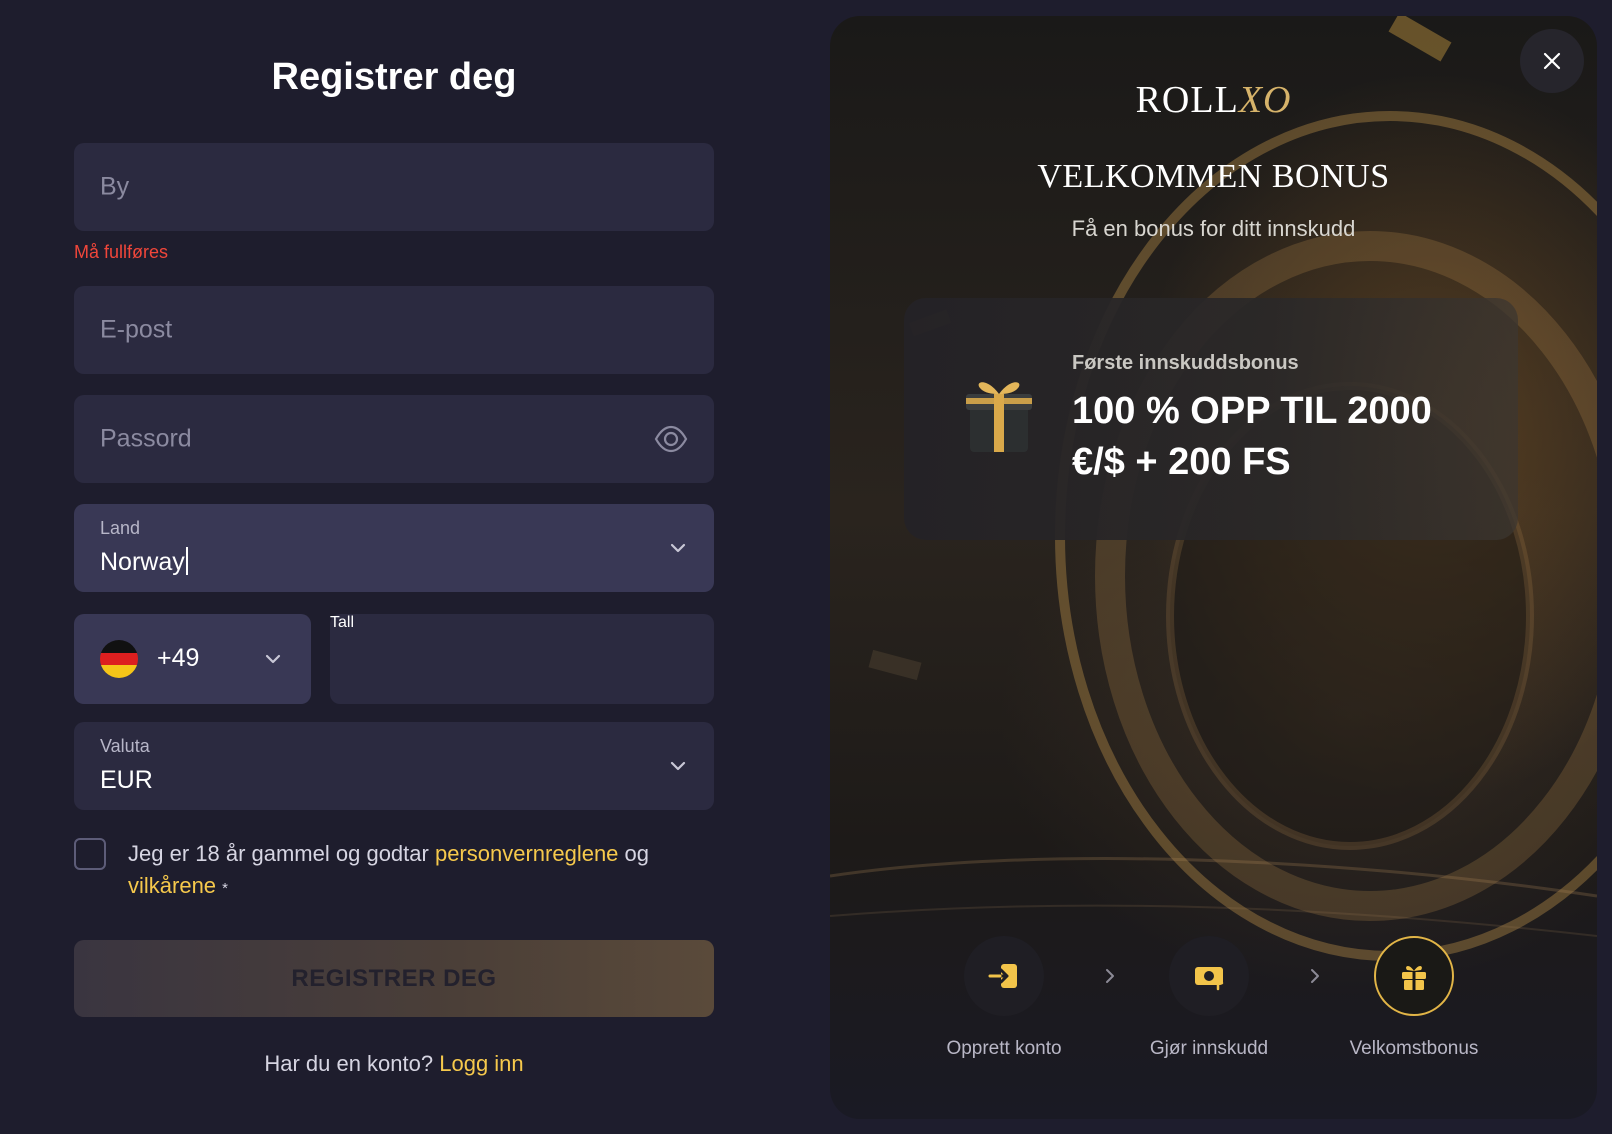 The image size is (1612, 1134). What do you see at coordinates (394, 187) in the screenshot?
I see `city-field: By` at bounding box center [394, 187].